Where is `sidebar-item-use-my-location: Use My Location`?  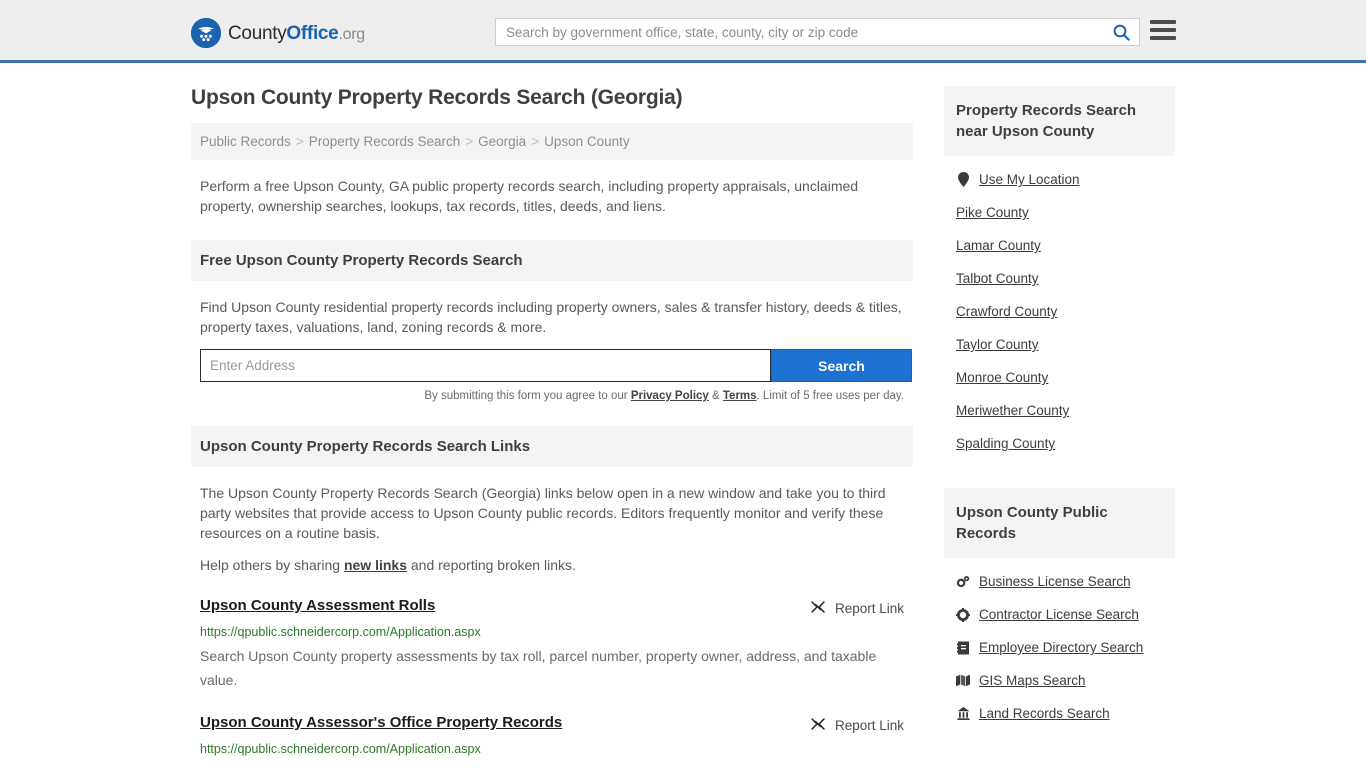
sidebar-item-use-my-location: Use My Location is located at coordinates (1059, 179).